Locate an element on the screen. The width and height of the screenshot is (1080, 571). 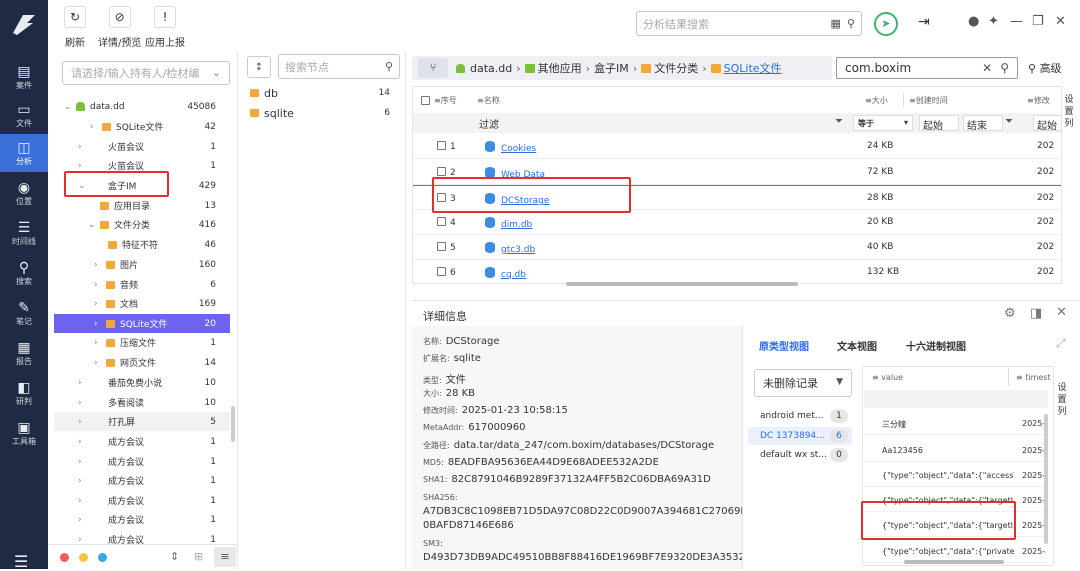
col-header-timestamp: ≡ timest is located at coordinates (1033, 377).